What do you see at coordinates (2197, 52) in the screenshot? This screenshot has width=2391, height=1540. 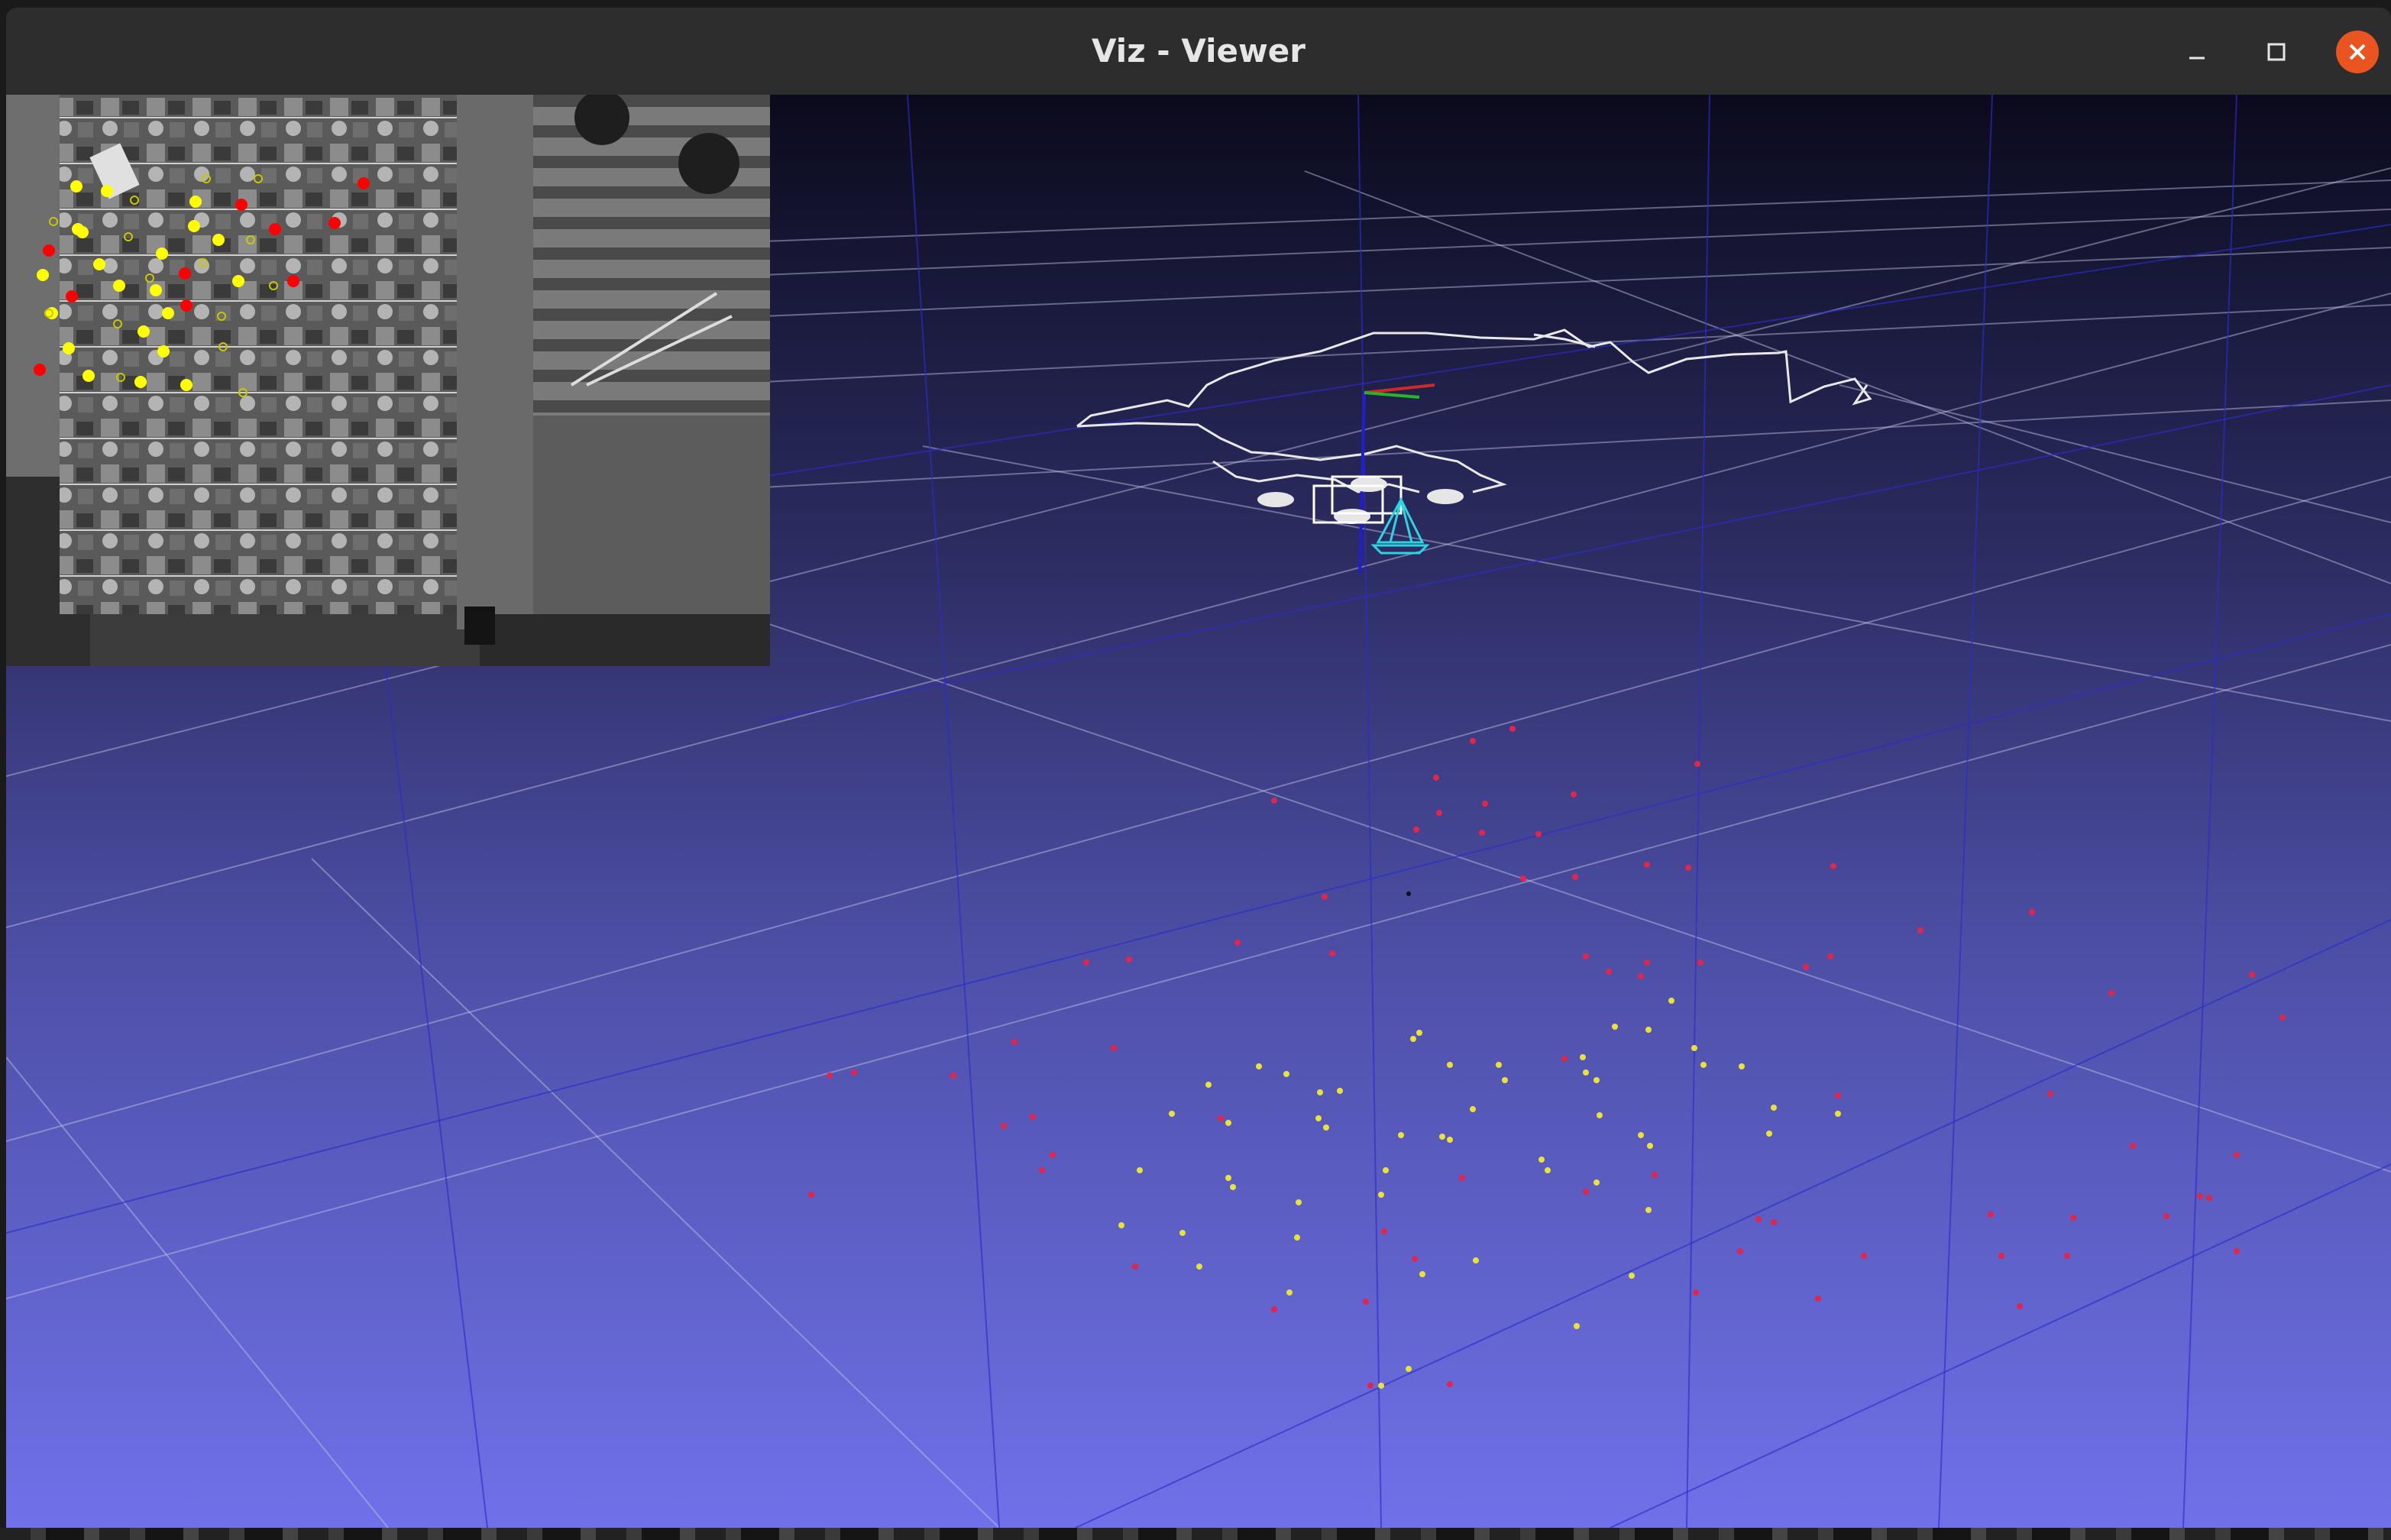 I see `minimize-button` at bounding box center [2197, 52].